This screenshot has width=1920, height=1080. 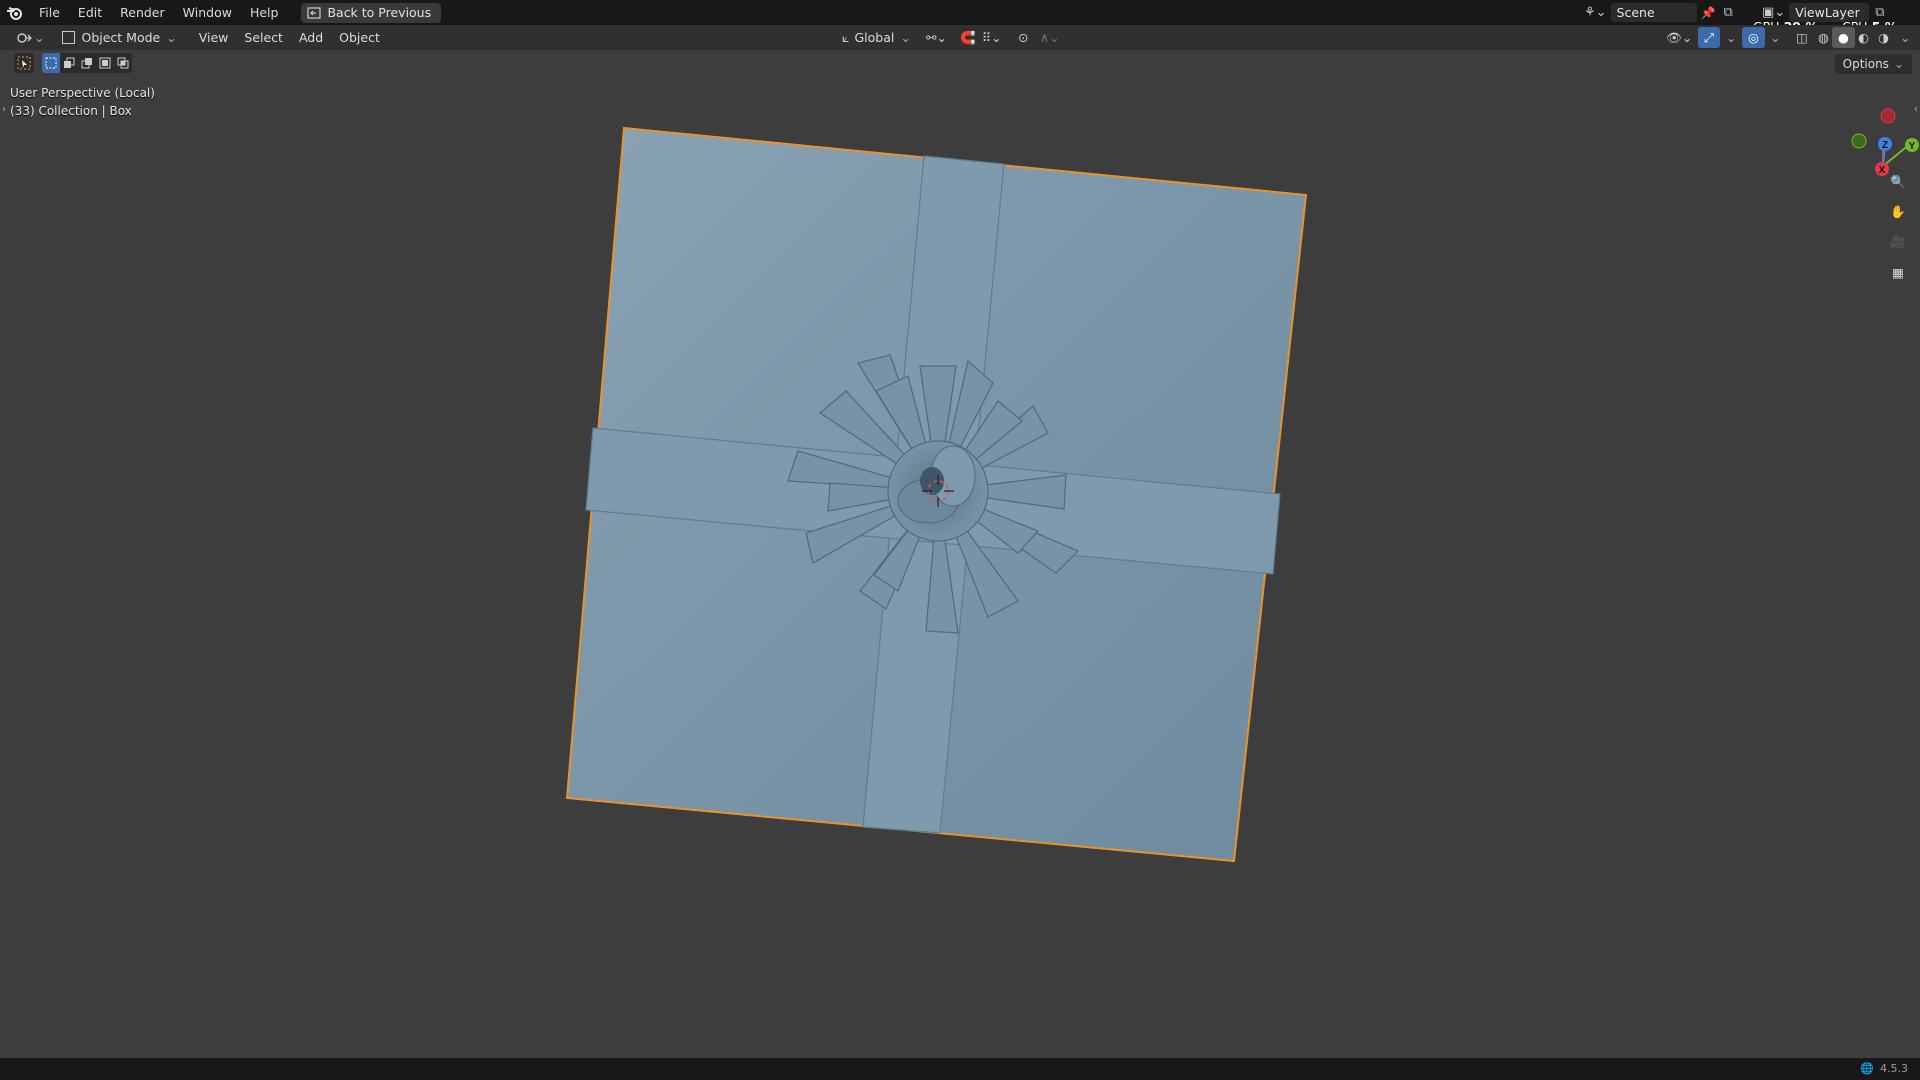 What do you see at coordinates (1827, 12) in the screenshot?
I see `view-layer-name: ViewLayer` at bounding box center [1827, 12].